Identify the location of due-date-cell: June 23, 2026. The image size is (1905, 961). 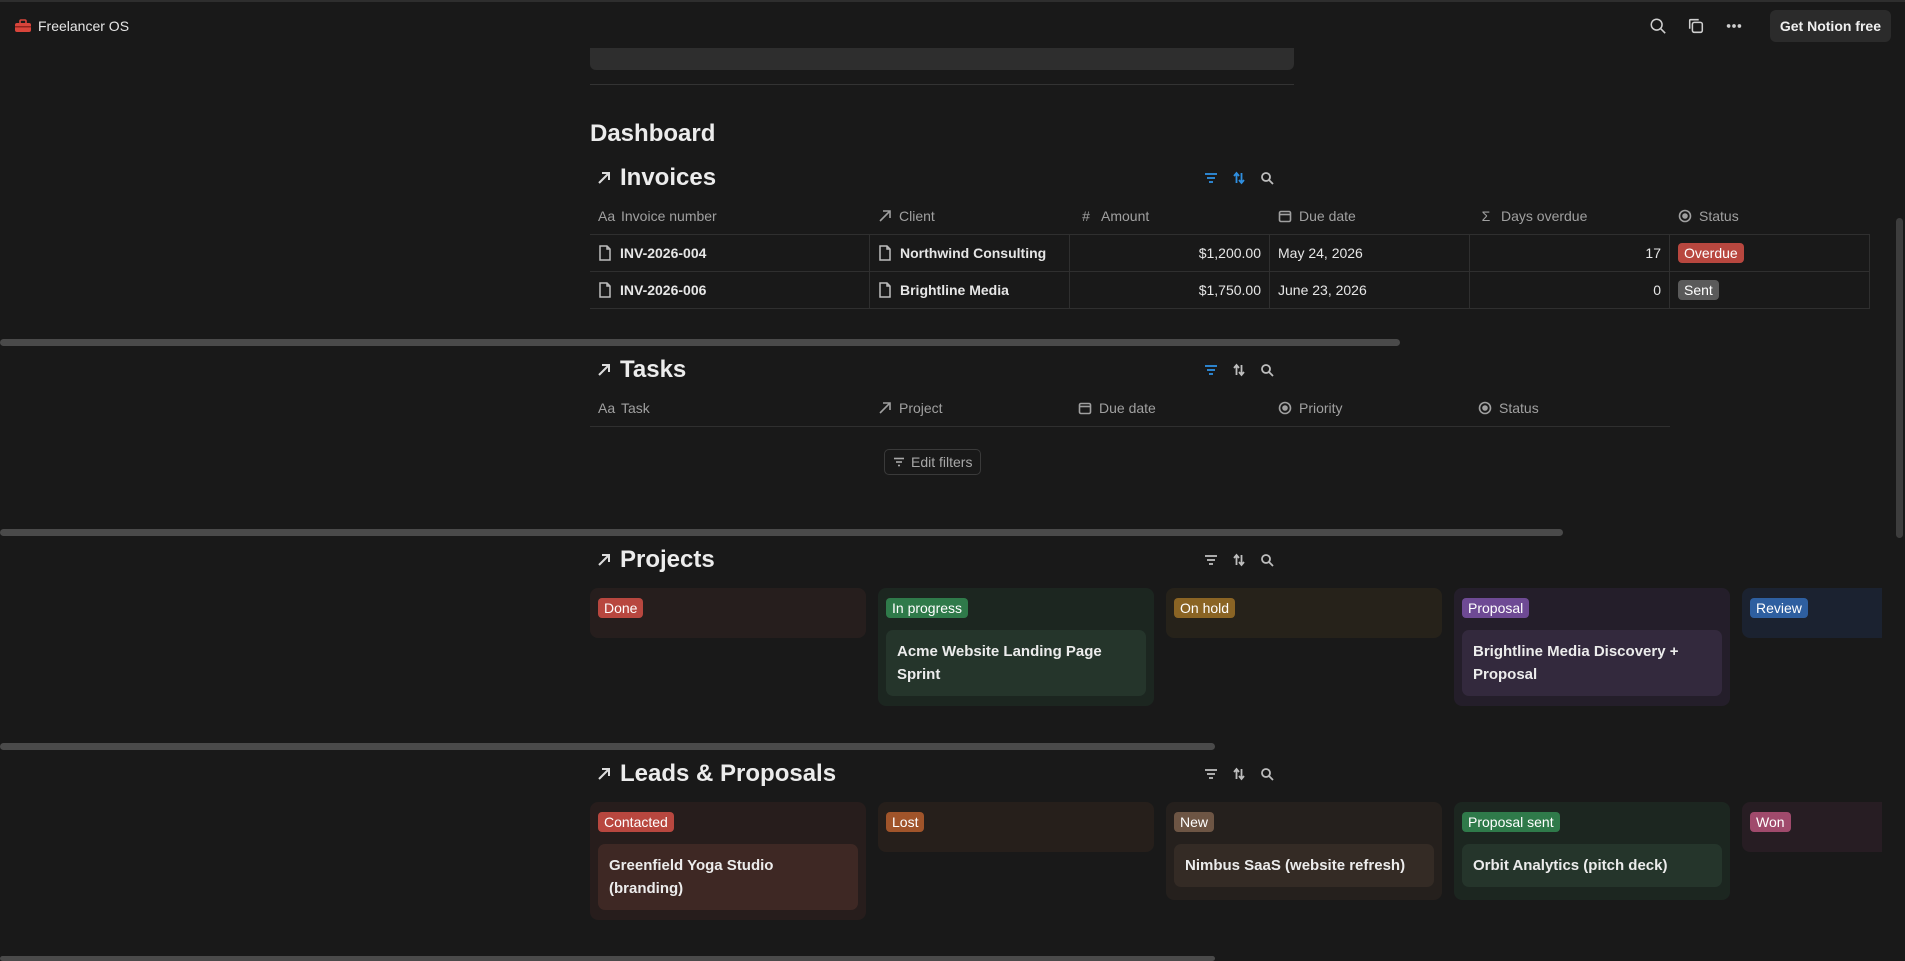
(1370, 290).